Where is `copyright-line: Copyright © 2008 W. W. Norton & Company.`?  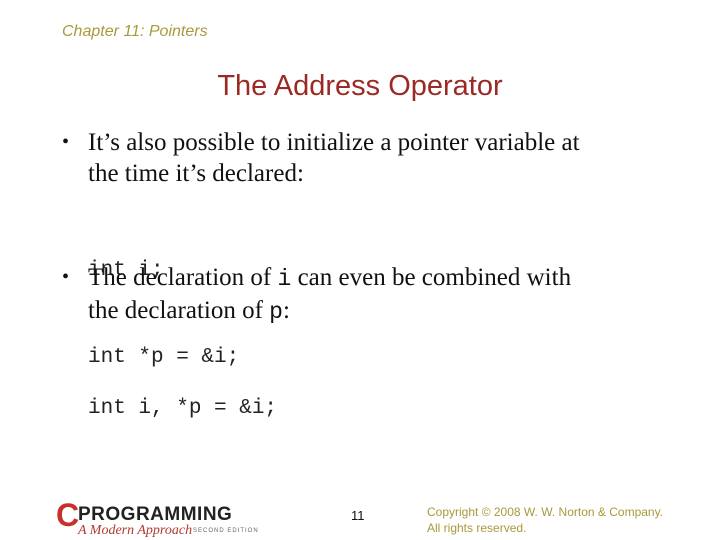 copyright-line: Copyright © 2008 W. W. Norton & Company. is located at coordinates (545, 512).